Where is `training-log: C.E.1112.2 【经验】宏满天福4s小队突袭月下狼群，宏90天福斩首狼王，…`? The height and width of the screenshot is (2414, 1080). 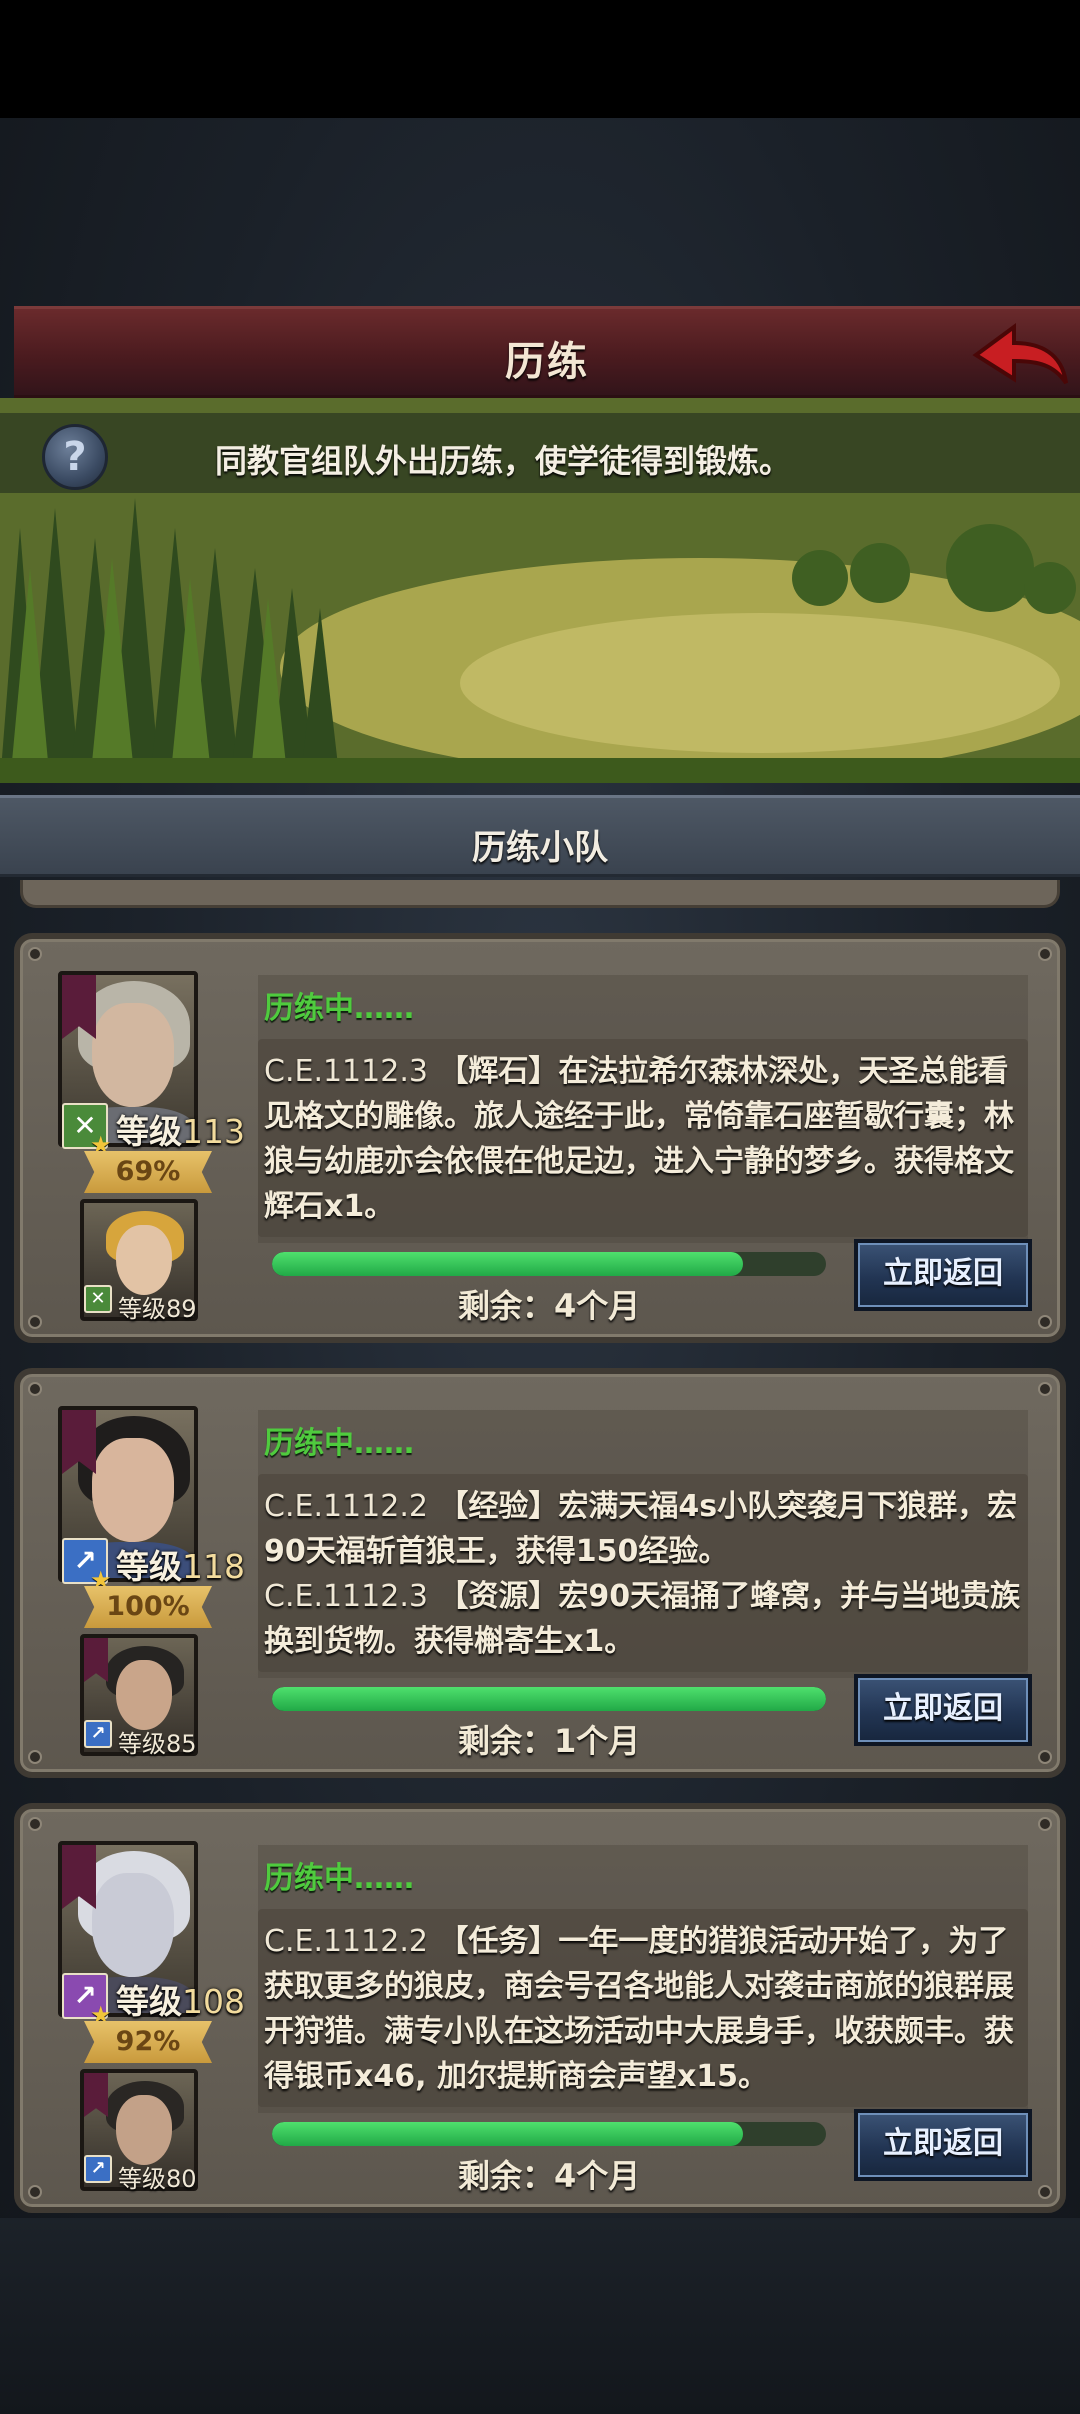
training-log: C.E.1112.2 【经验】宏满天福4s小队突袭月下狼群，宏90天福斩首狼王，… is located at coordinates (647, 1574).